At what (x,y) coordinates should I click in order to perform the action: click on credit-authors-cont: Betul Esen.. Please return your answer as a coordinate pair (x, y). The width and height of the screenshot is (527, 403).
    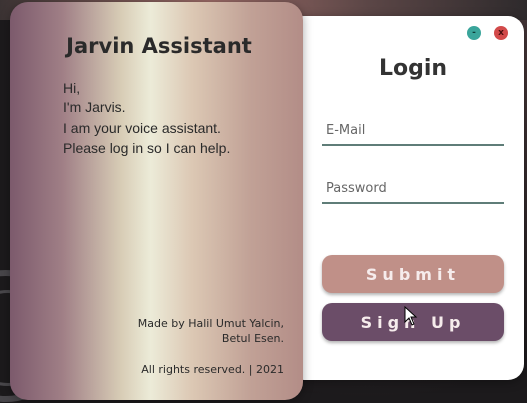
    Looking at the image, I should click on (252, 338).